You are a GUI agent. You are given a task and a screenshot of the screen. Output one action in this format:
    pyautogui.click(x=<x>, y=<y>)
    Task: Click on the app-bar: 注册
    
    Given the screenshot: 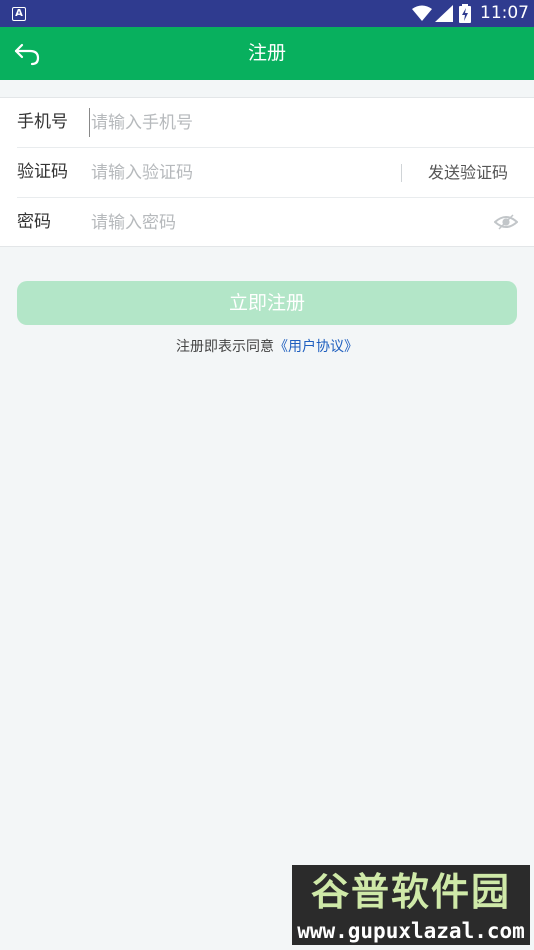 What is the action you would take?
    pyautogui.click(x=267, y=53)
    